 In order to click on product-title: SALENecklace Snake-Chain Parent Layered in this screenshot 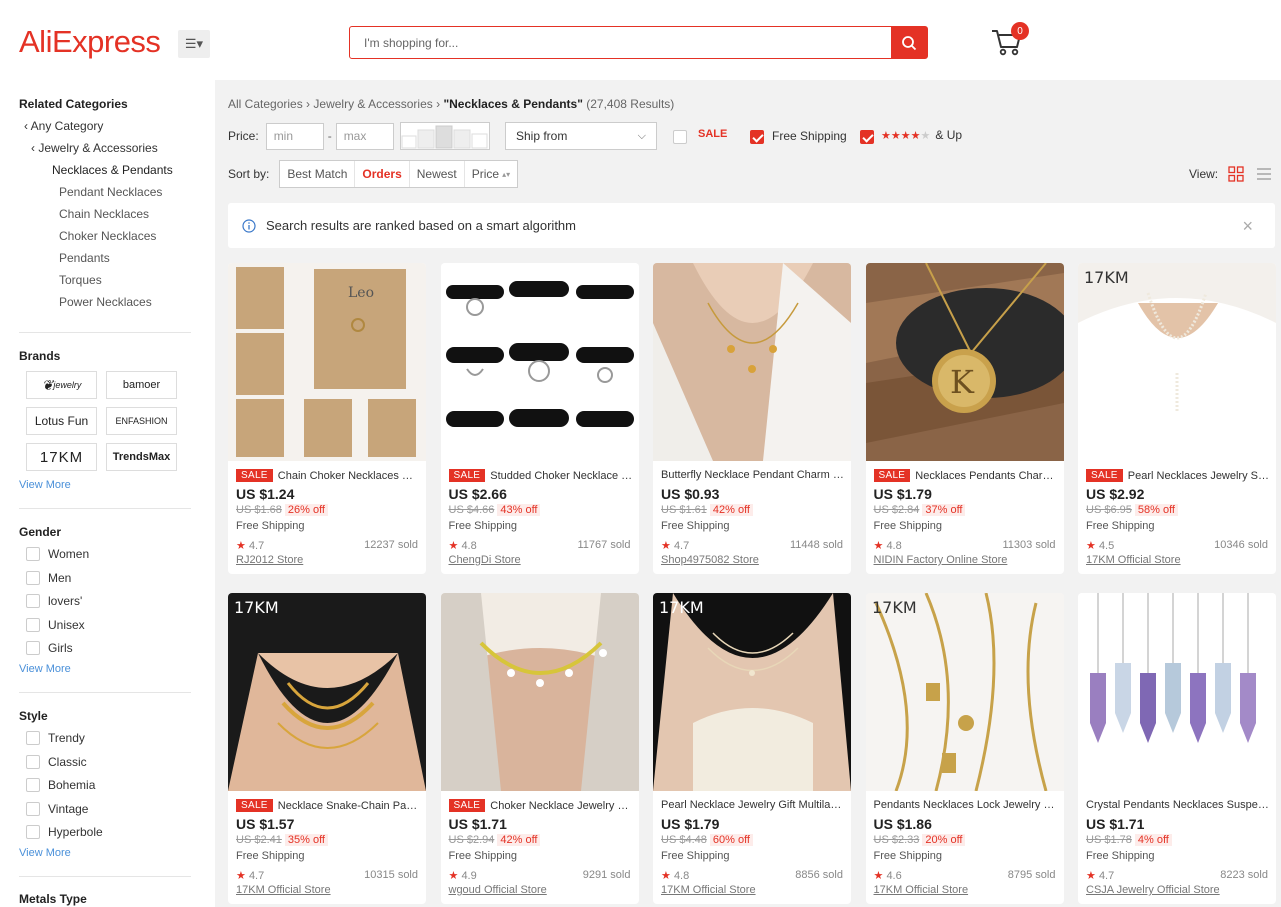, I will do `click(328, 805)`.